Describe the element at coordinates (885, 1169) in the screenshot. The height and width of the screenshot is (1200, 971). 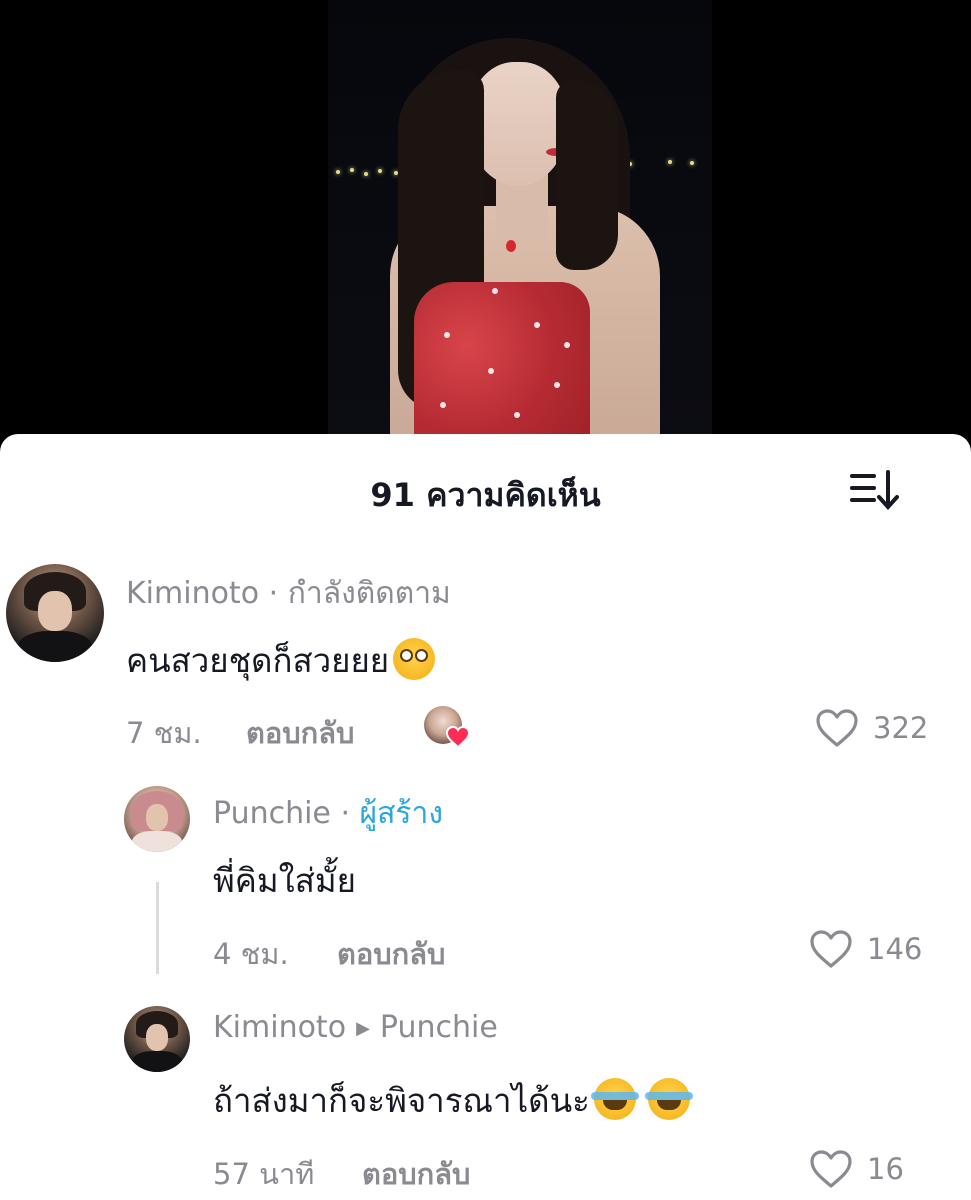
I see `like-count: 16` at that location.